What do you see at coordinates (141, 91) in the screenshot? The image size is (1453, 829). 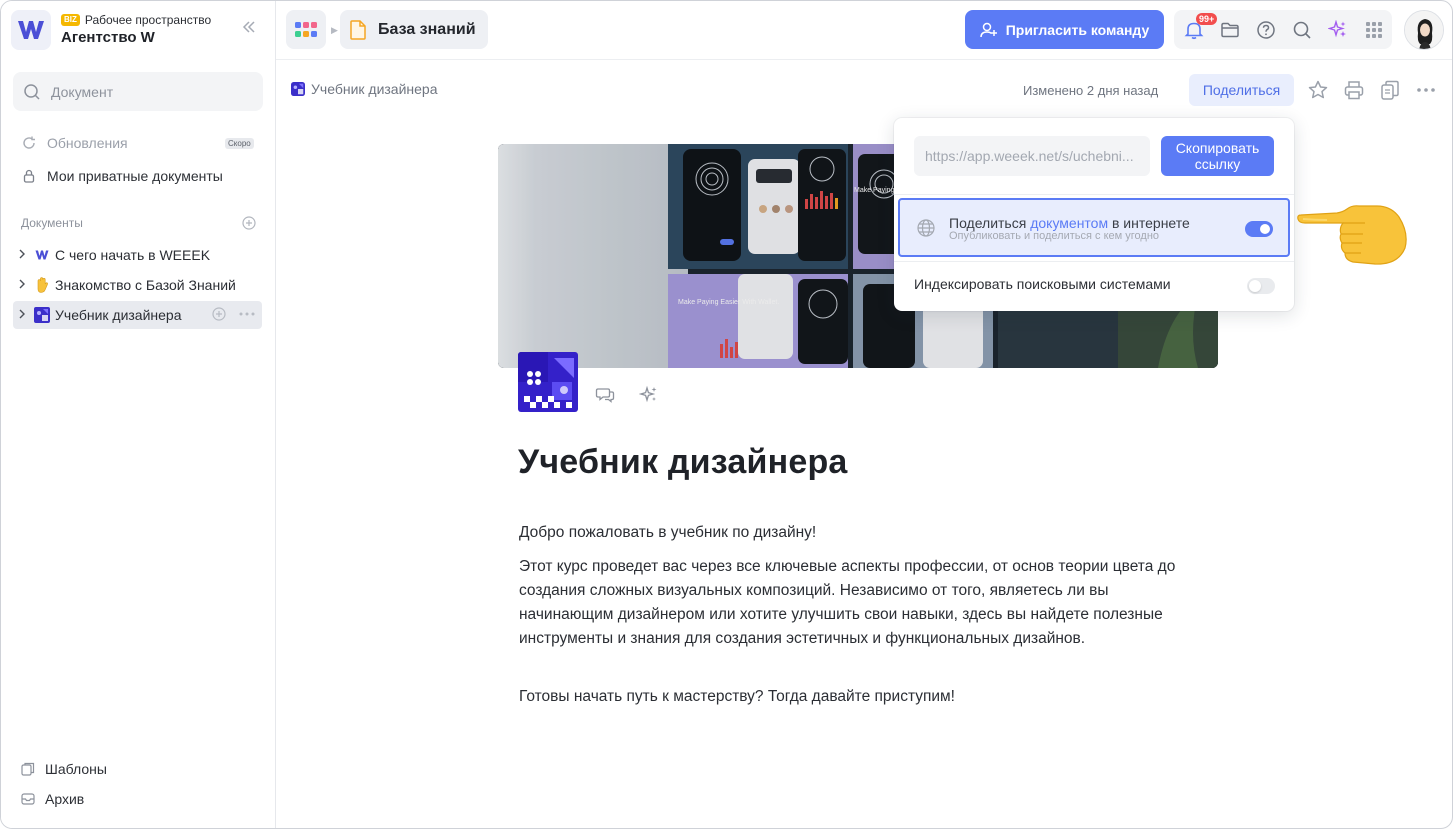 I see `search-input` at bounding box center [141, 91].